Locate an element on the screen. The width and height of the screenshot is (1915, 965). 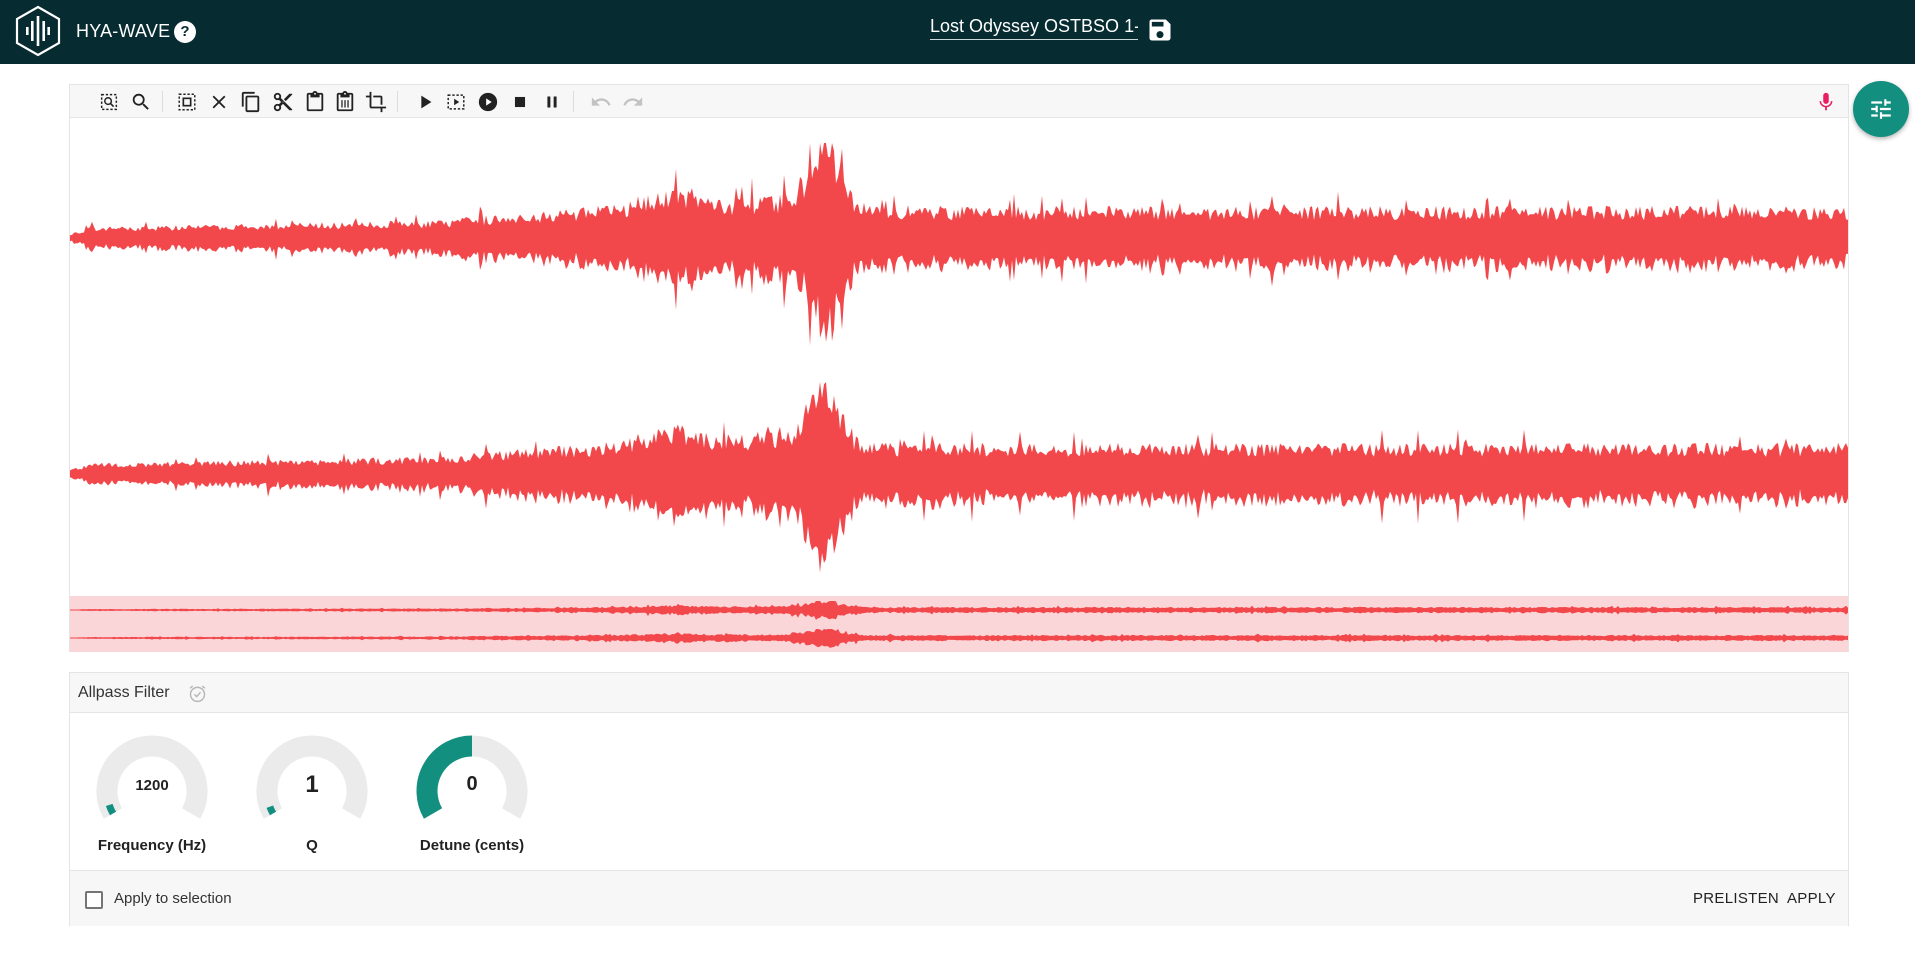
tune-icon is located at coordinates (1881, 109).